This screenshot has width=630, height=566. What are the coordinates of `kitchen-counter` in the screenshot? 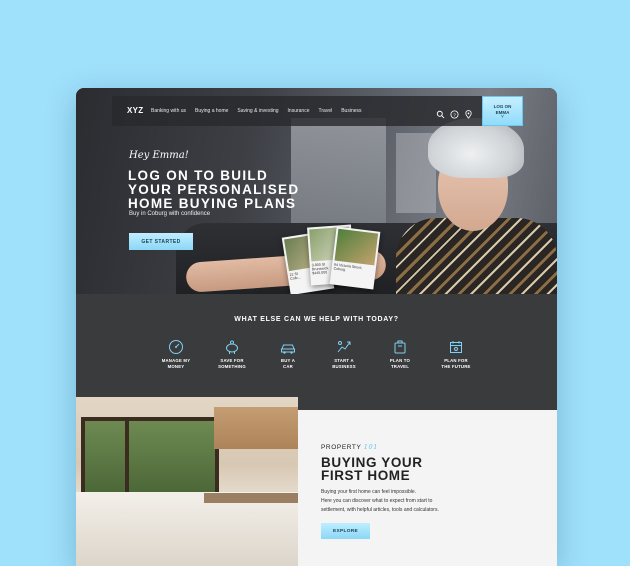 It's located at (251, 498).